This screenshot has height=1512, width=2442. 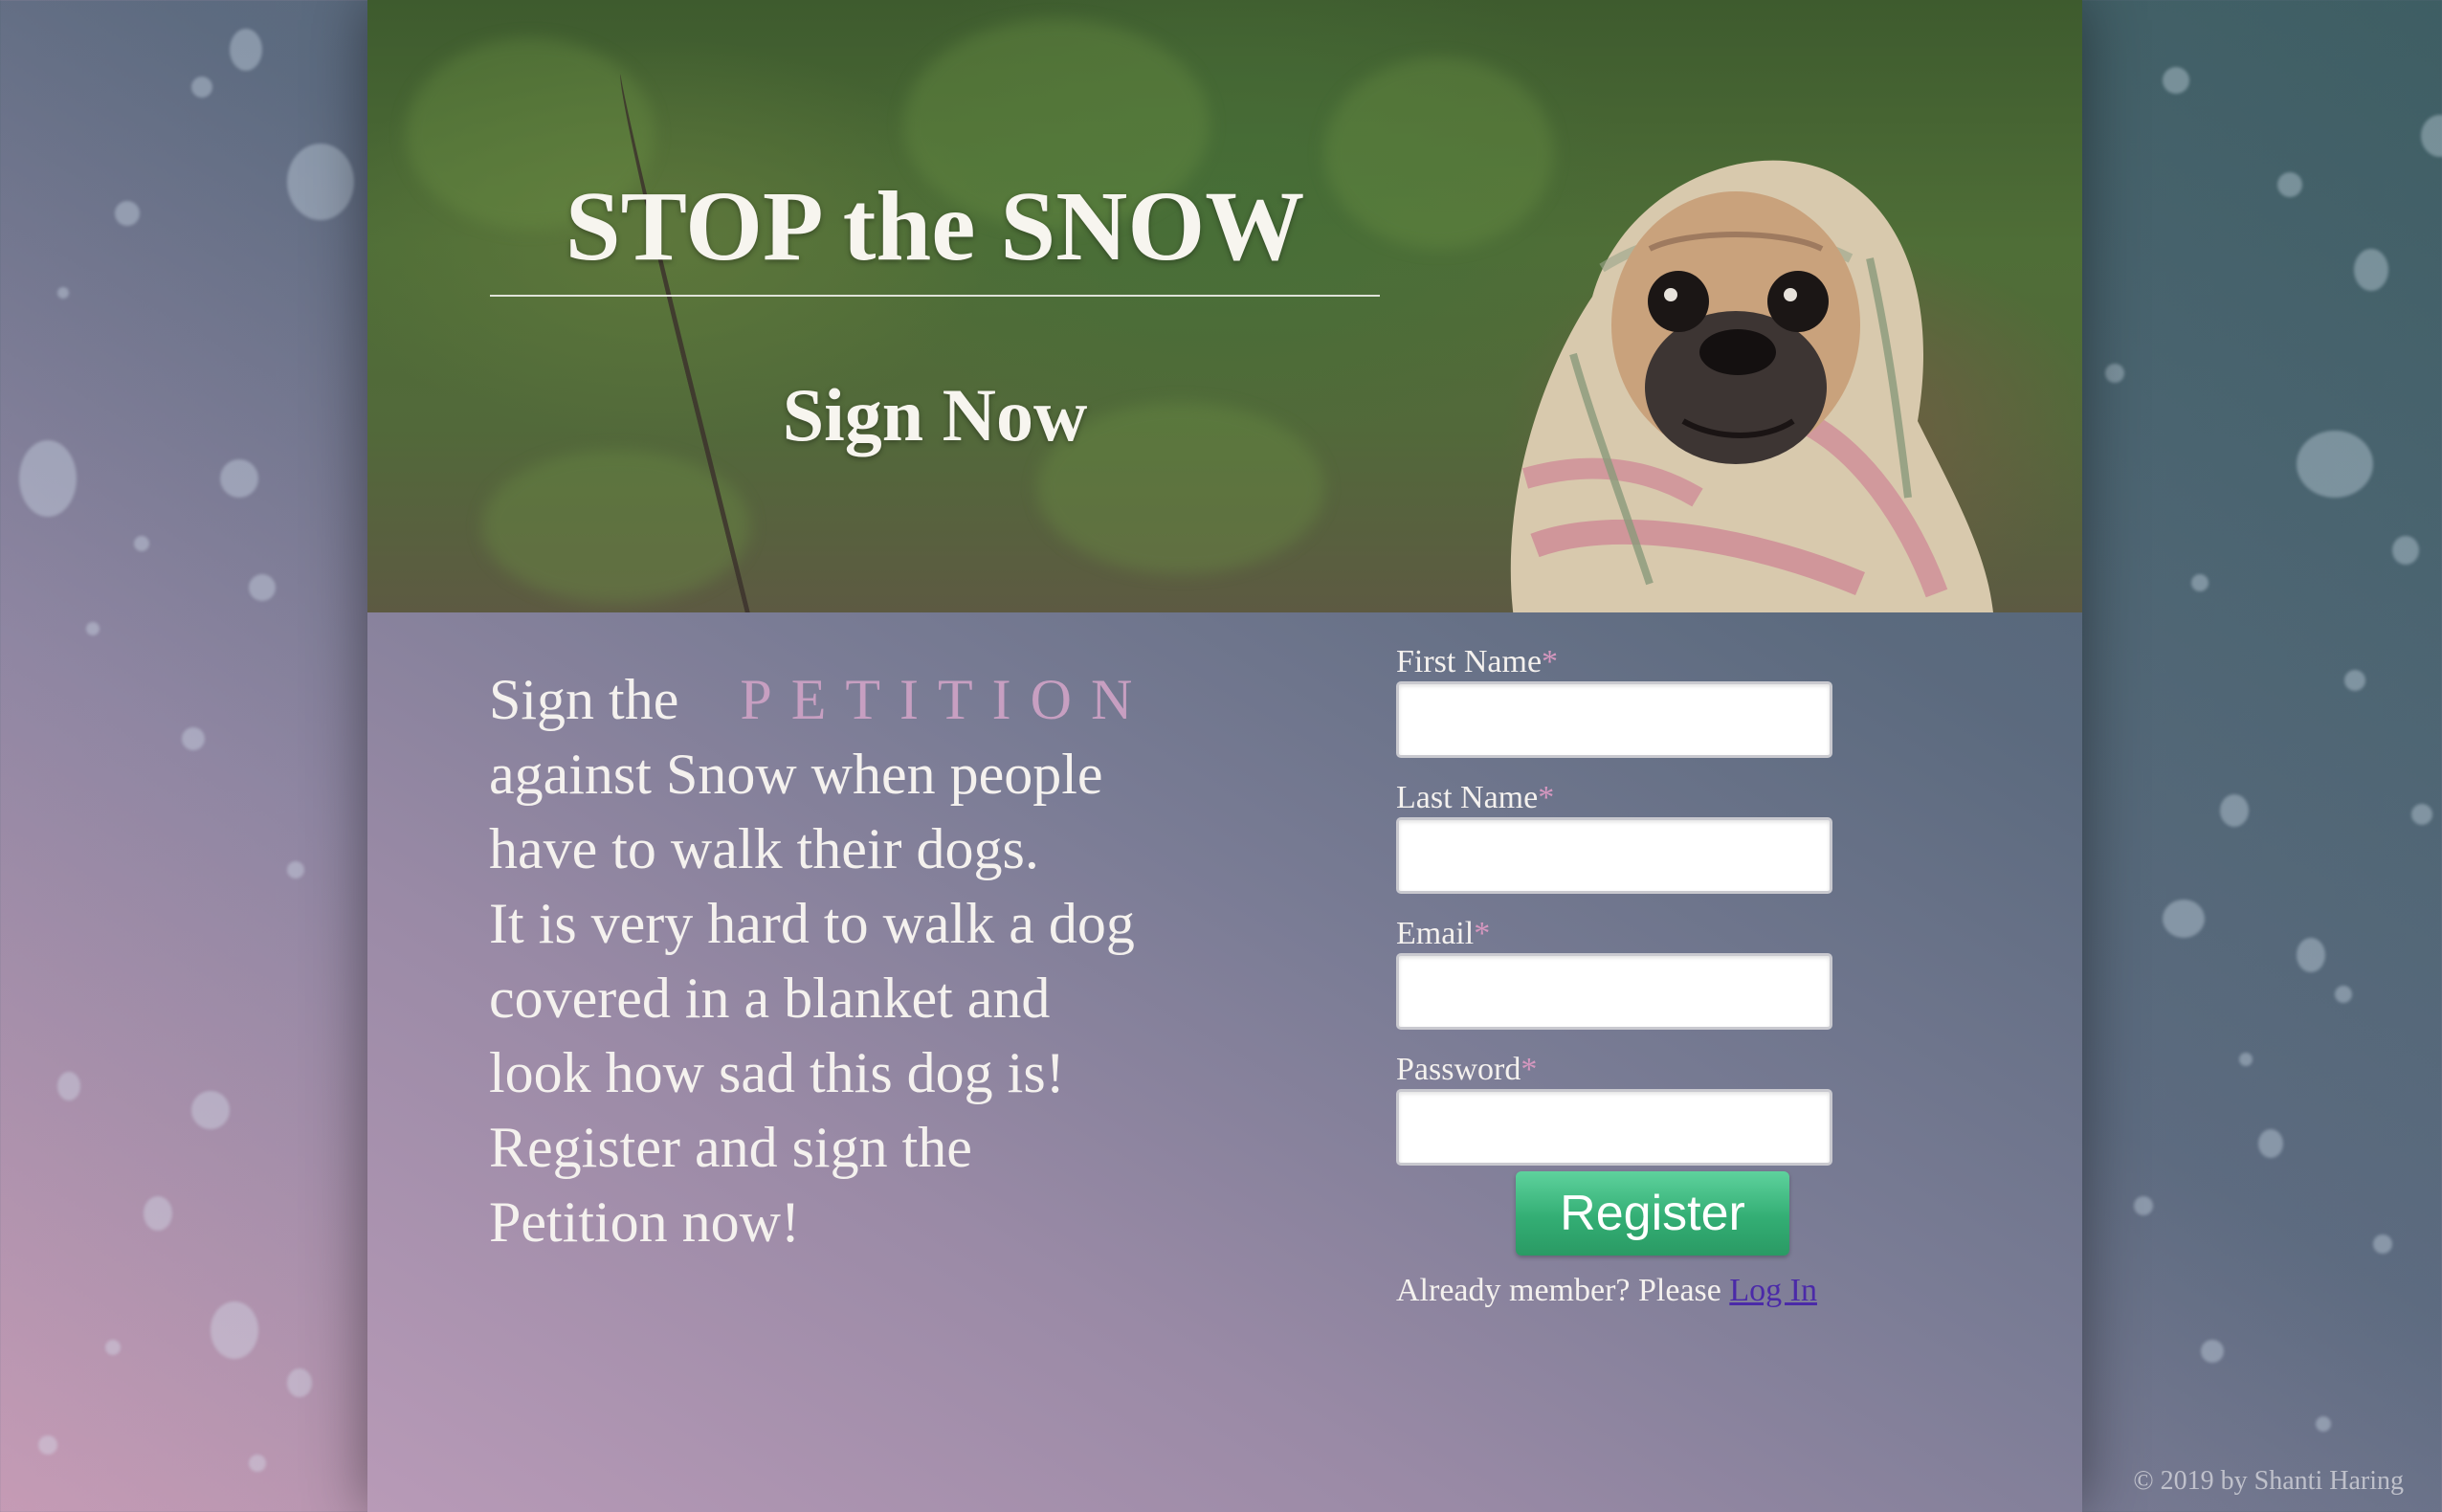 What do you see at coordinates (1467, 1069) in the screenshot?
I see `password-label: Password*` at bounding box center [1467, 1069].